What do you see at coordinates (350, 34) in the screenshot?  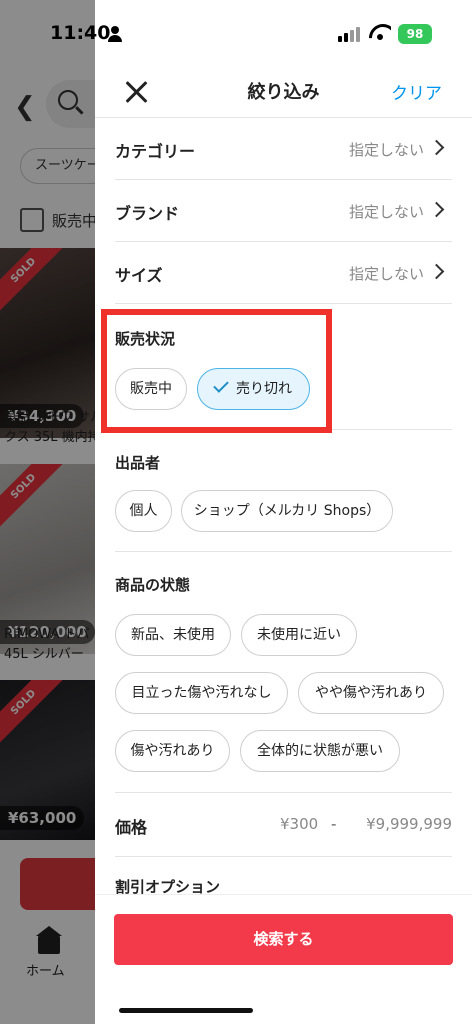 I see `cellular-signal-icon` at bounding box center [350, 34].